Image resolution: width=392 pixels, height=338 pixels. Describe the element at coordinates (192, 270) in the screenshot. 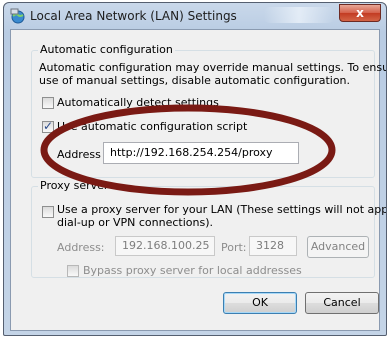

I see `bypass-local-label: Bypass proxy server for local addresses` at that location.